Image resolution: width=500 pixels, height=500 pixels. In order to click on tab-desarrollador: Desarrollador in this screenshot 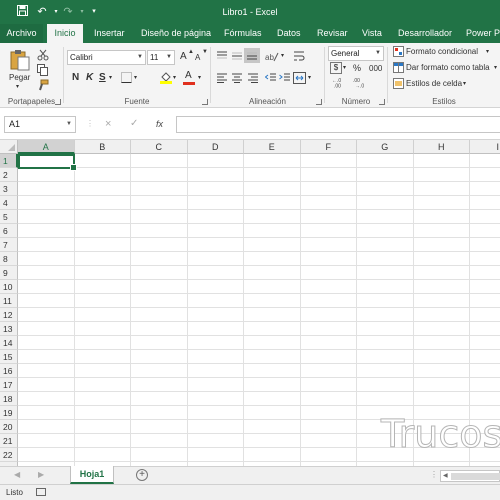, I will do `click(425, 33)`.